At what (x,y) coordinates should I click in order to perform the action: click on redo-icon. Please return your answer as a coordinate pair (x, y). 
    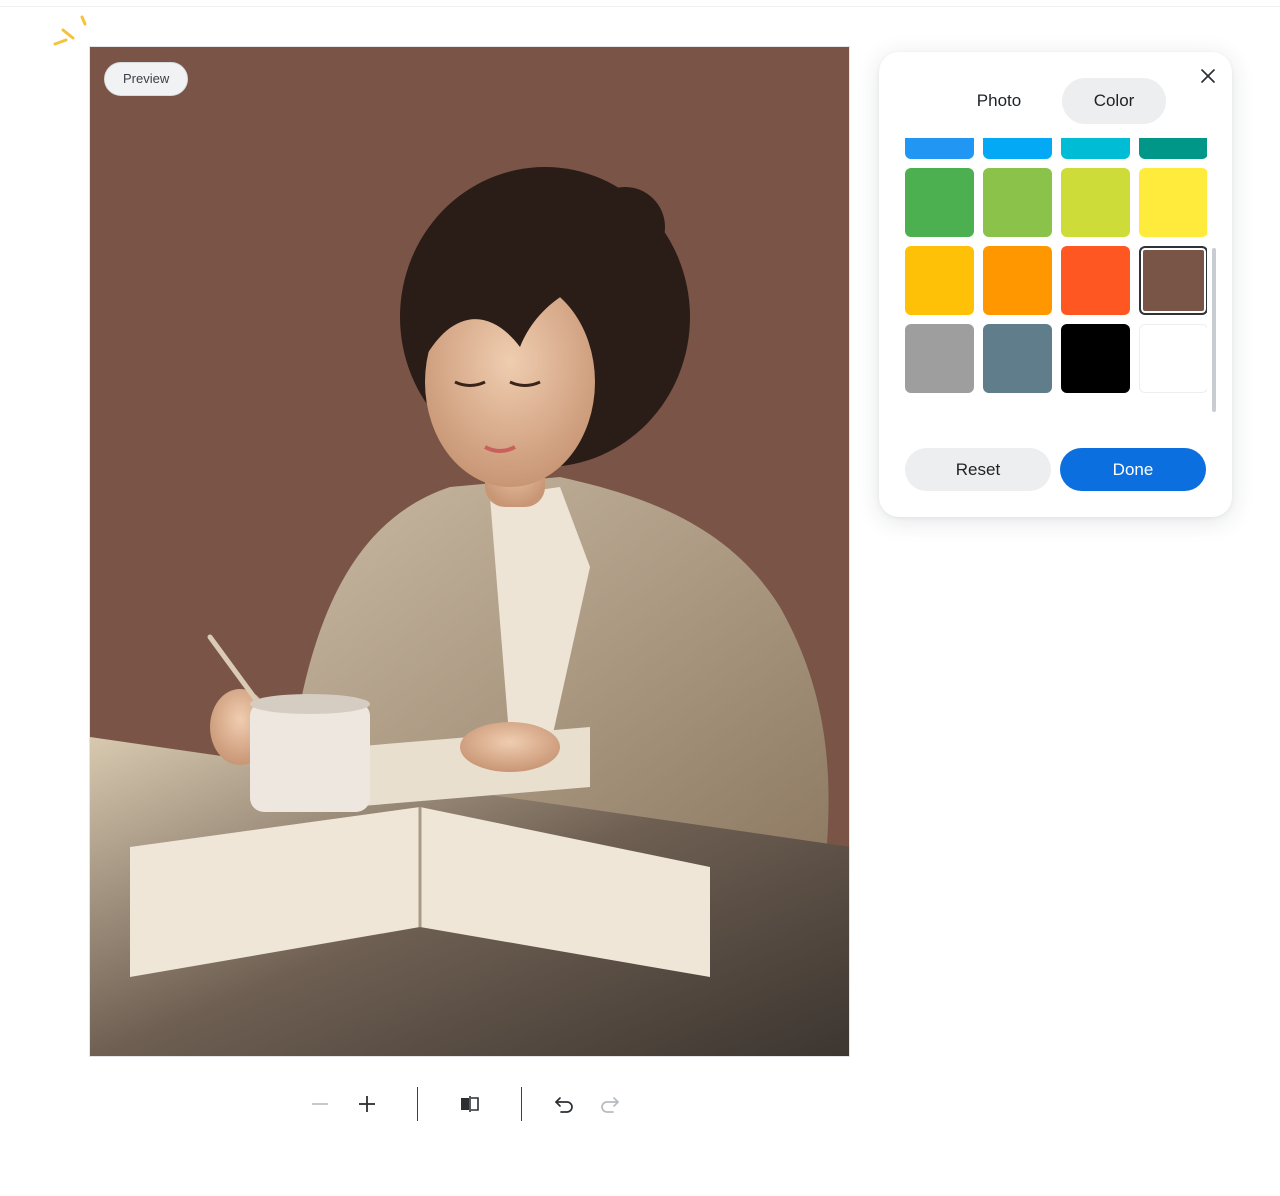
    Looking at the image, I should click on (610, 1104).